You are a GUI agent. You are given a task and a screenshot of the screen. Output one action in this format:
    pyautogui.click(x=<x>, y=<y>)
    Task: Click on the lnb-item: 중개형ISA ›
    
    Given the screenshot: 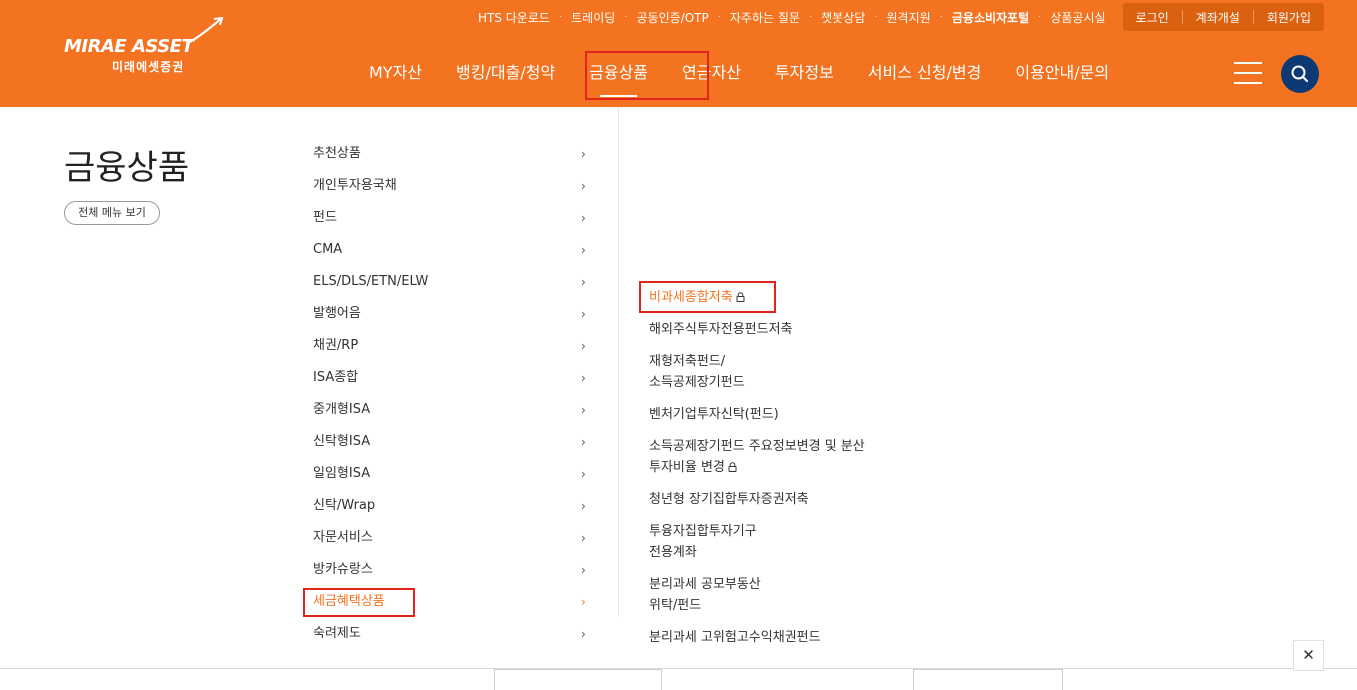 What is the action you would take?
    pyautogui.click(x=453, y=410)
    